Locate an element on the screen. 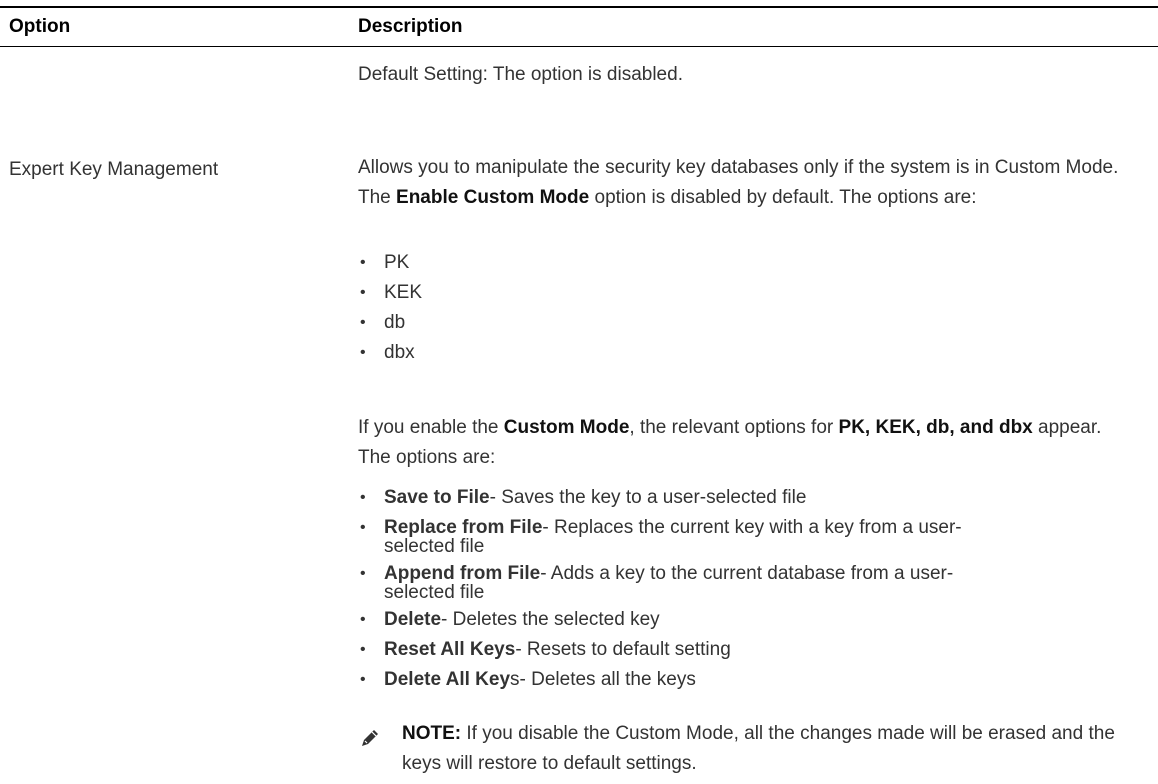 The width and height of the screenshot is (1158, 784). para1-bold: Enable Custom Mode is located at coordinates (493, 197).